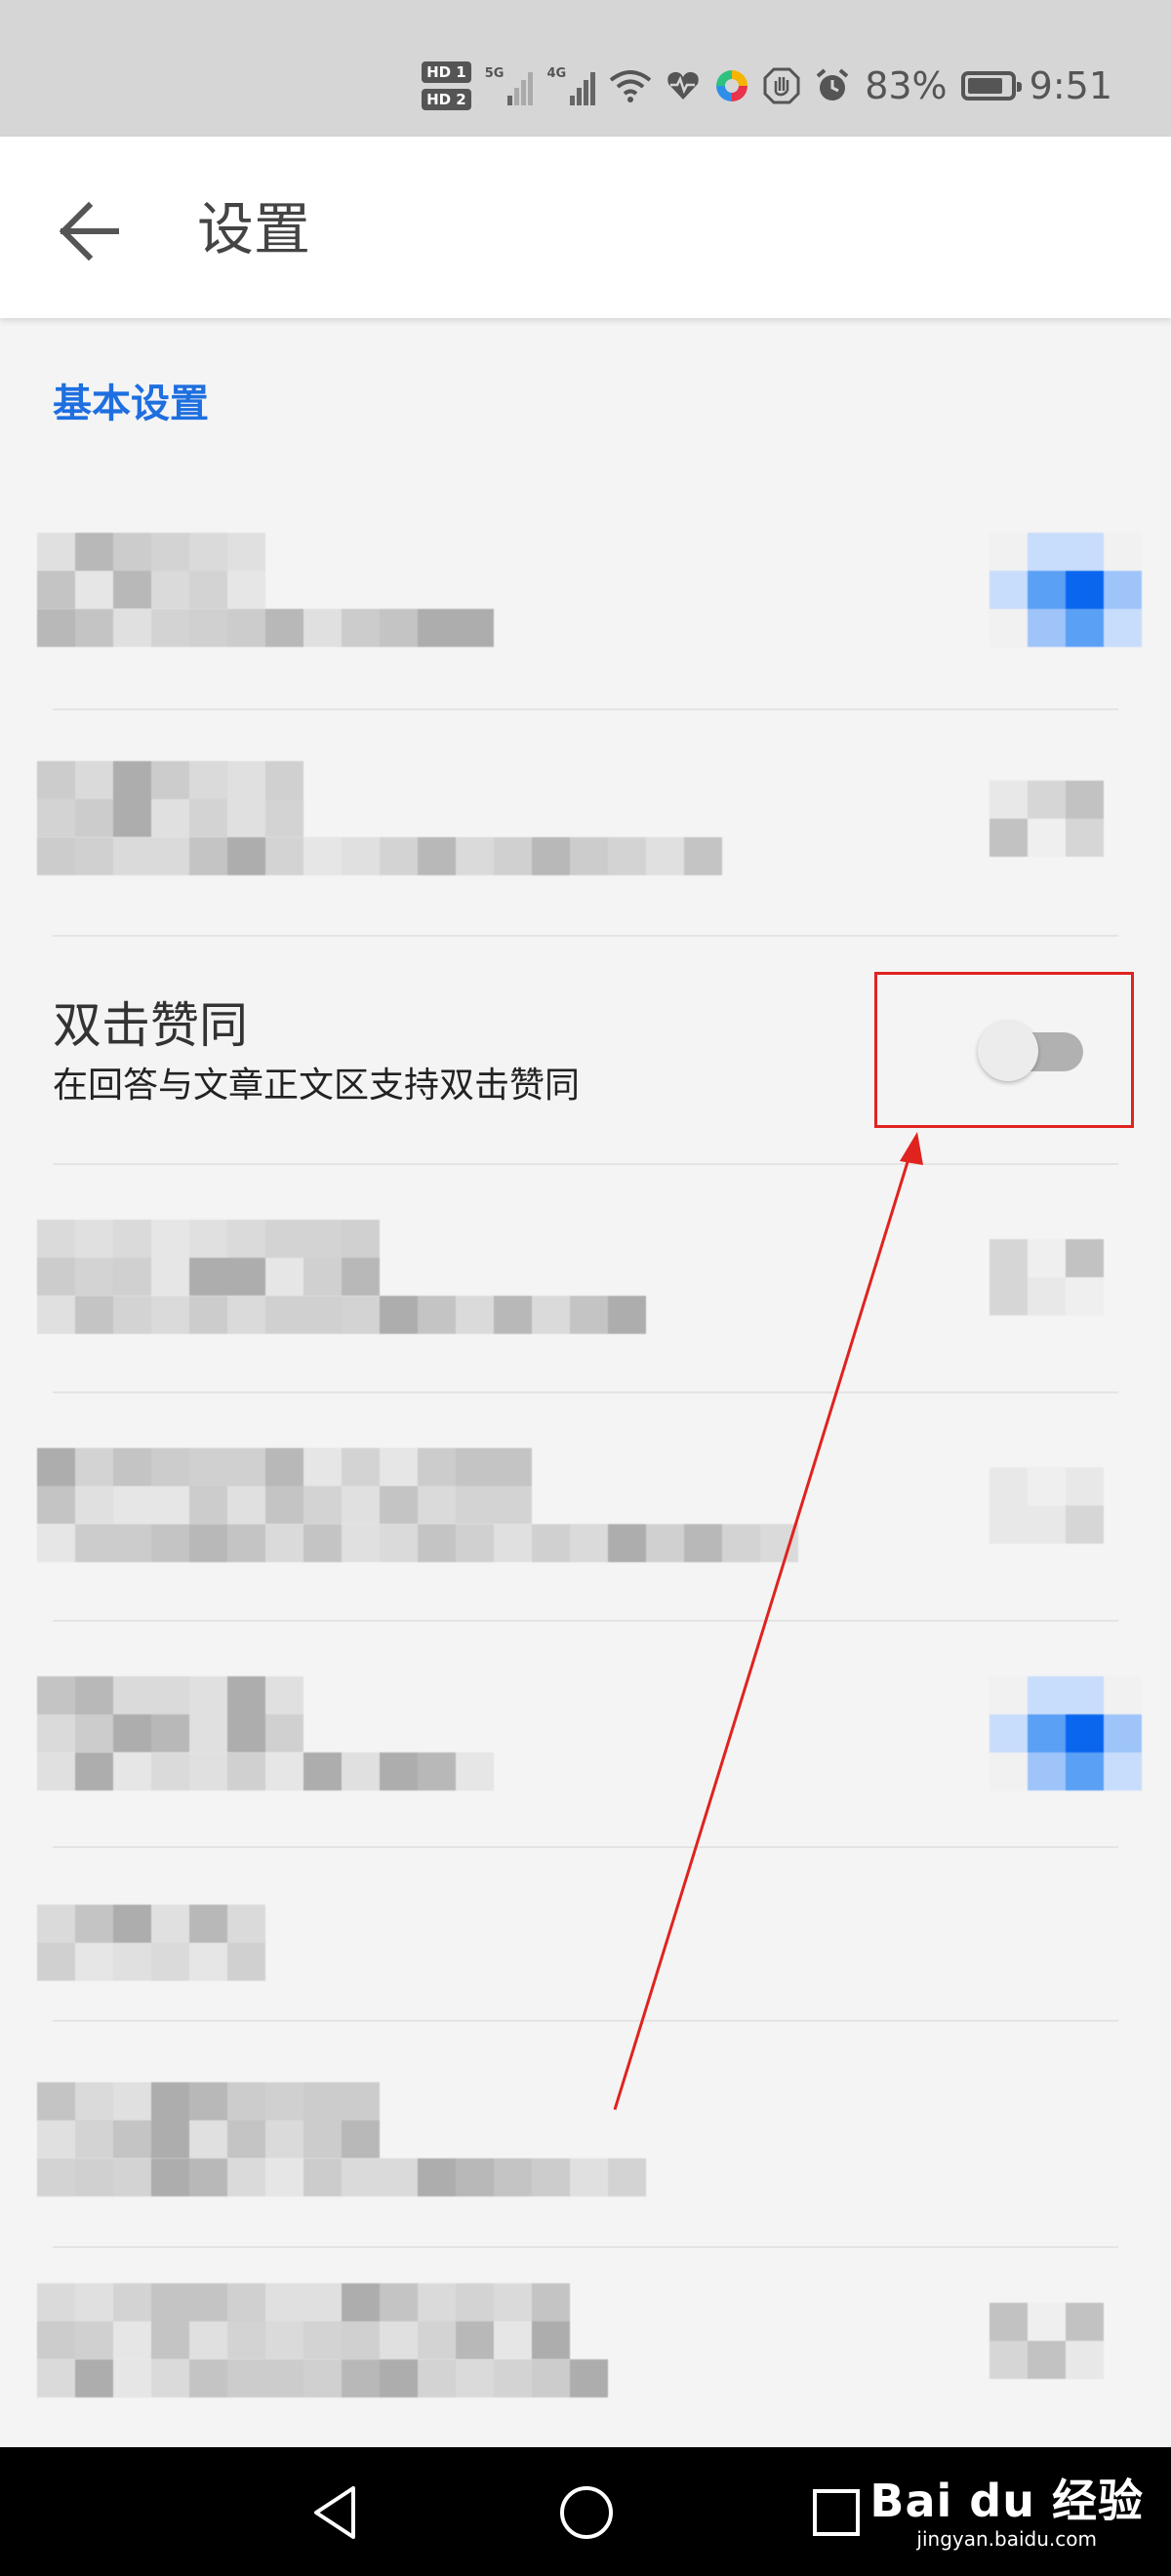  Describe the element at coordinates (984, 86) in the screenshot. I see `battery-level` at that location.